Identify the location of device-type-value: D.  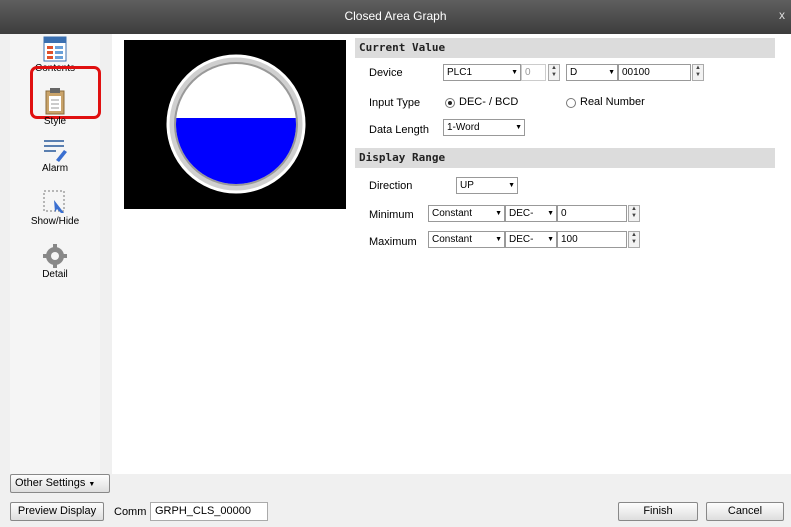
(574, 72).